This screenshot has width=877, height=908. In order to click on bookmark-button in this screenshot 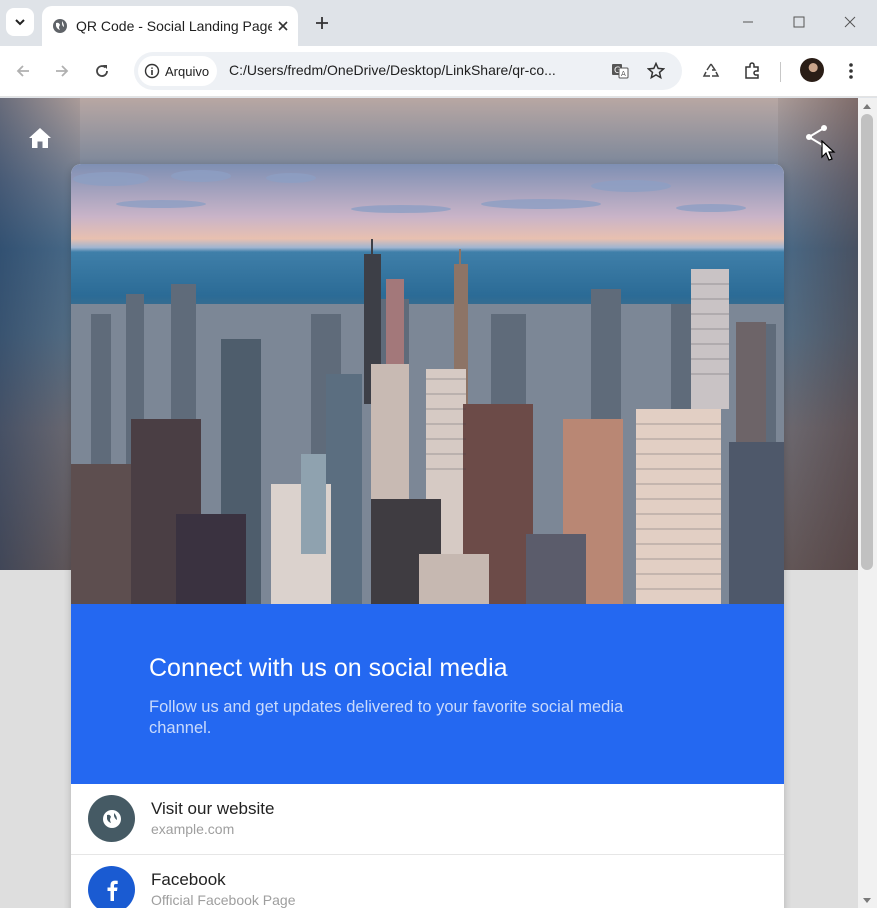, I will do `click(656, 71)`.